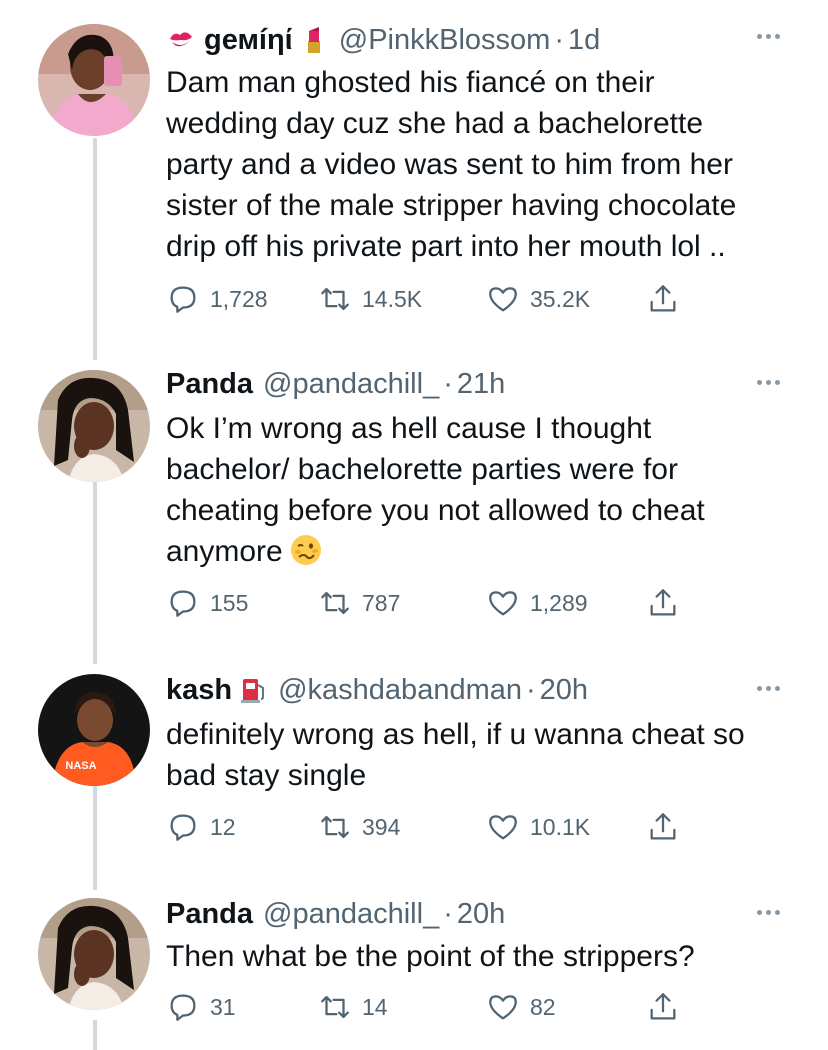 The height and width of the screenshot is (1050, 828). I want to click on reply-count: 1,728, so click(239, 298).